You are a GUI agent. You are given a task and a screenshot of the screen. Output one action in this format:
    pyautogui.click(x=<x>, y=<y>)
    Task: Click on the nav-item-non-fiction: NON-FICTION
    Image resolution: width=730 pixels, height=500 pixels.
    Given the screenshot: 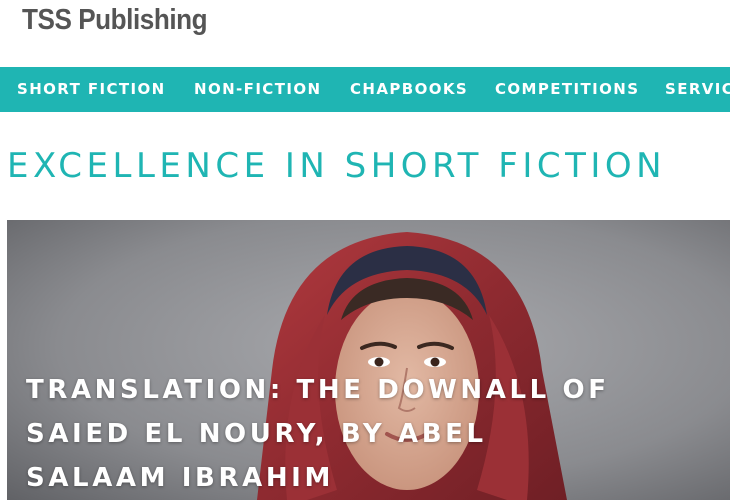 What is the action you would take?
    pyautogui.click(x=257, y=89)
    